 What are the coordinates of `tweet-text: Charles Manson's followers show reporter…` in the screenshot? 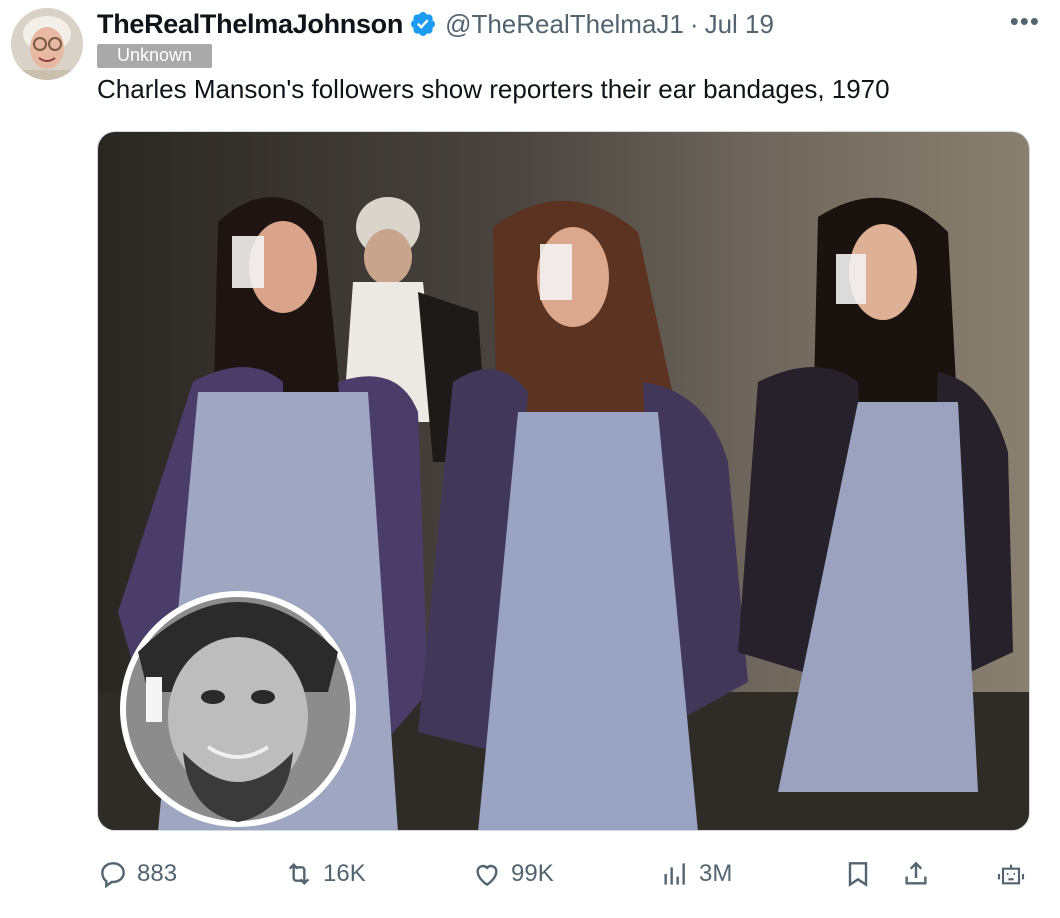 It's located at (493, 89).